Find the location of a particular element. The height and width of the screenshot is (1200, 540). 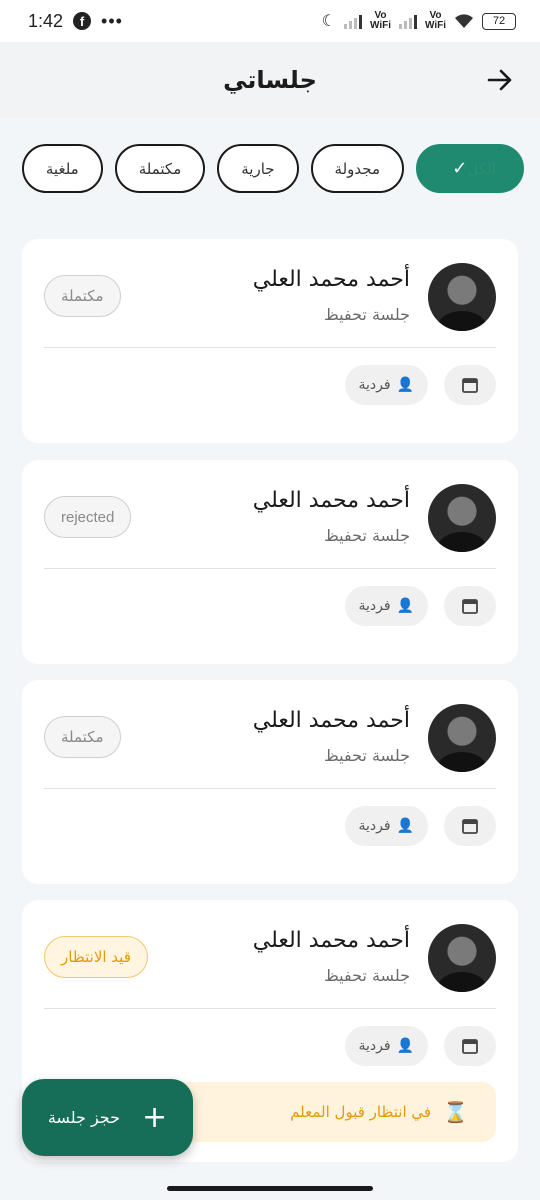

filter-completed: مكتملة is located at coordinates (160, 168).